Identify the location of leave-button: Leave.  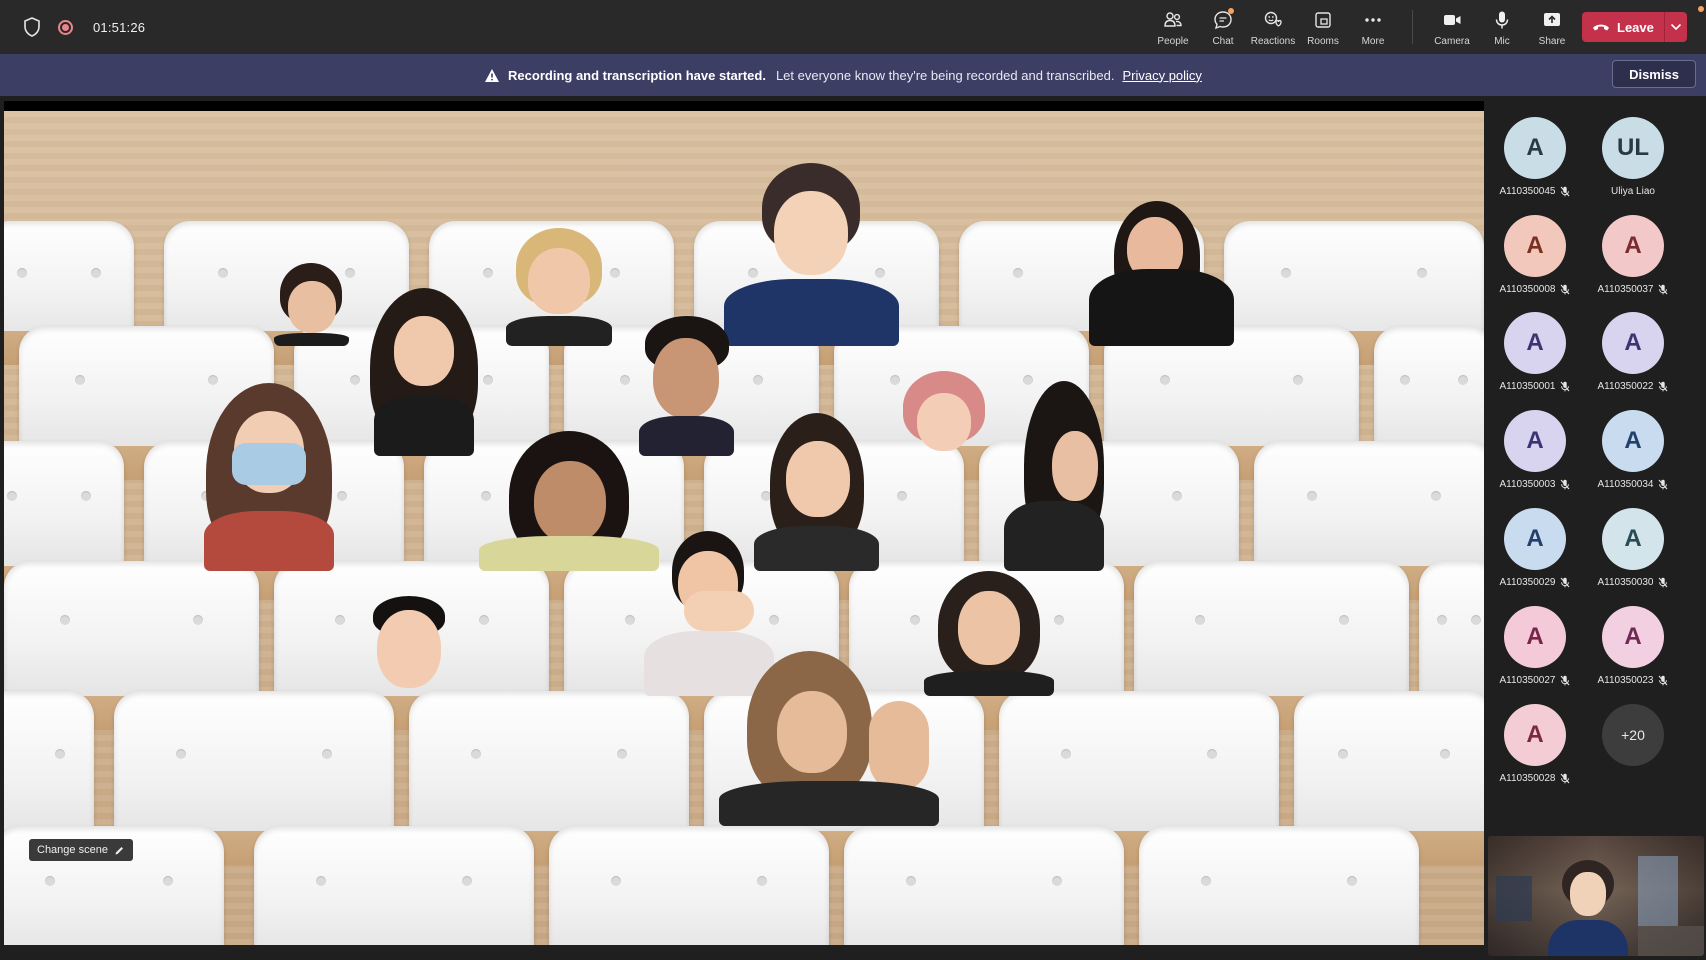
(1623, 27).